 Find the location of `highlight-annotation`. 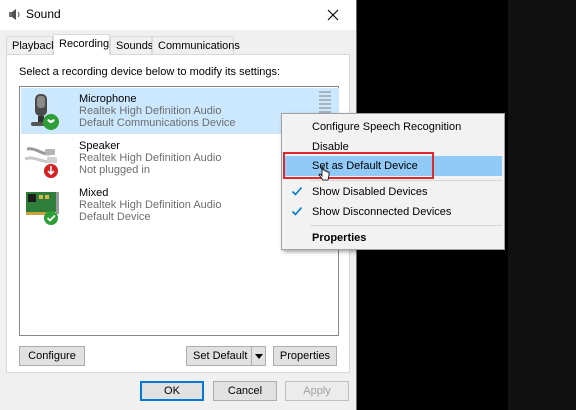

highlight-annotation is located at coordinates (358, 165).